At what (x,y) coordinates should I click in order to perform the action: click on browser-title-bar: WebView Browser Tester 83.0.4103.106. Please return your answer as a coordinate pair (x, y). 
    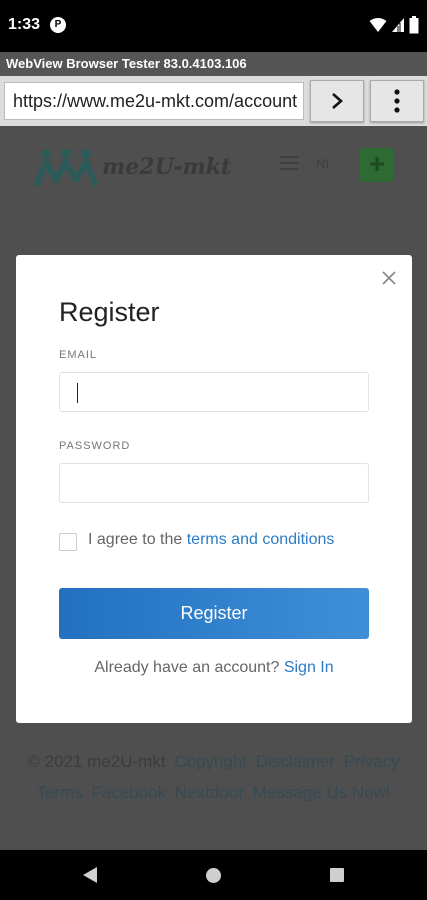
    Looking at the image, I should click on (213, 64).